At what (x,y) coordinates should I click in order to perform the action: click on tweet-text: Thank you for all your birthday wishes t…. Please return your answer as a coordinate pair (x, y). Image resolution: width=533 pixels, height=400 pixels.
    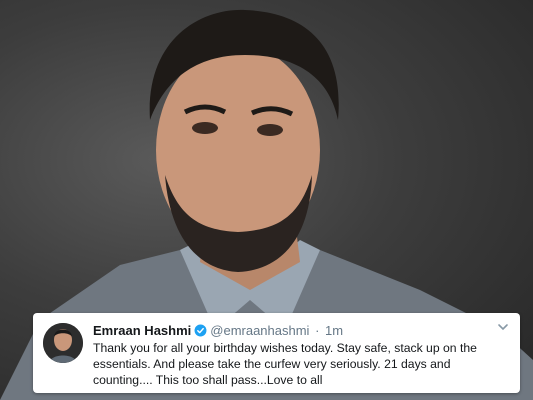
    Looking at the image, I should click on (285, 364).